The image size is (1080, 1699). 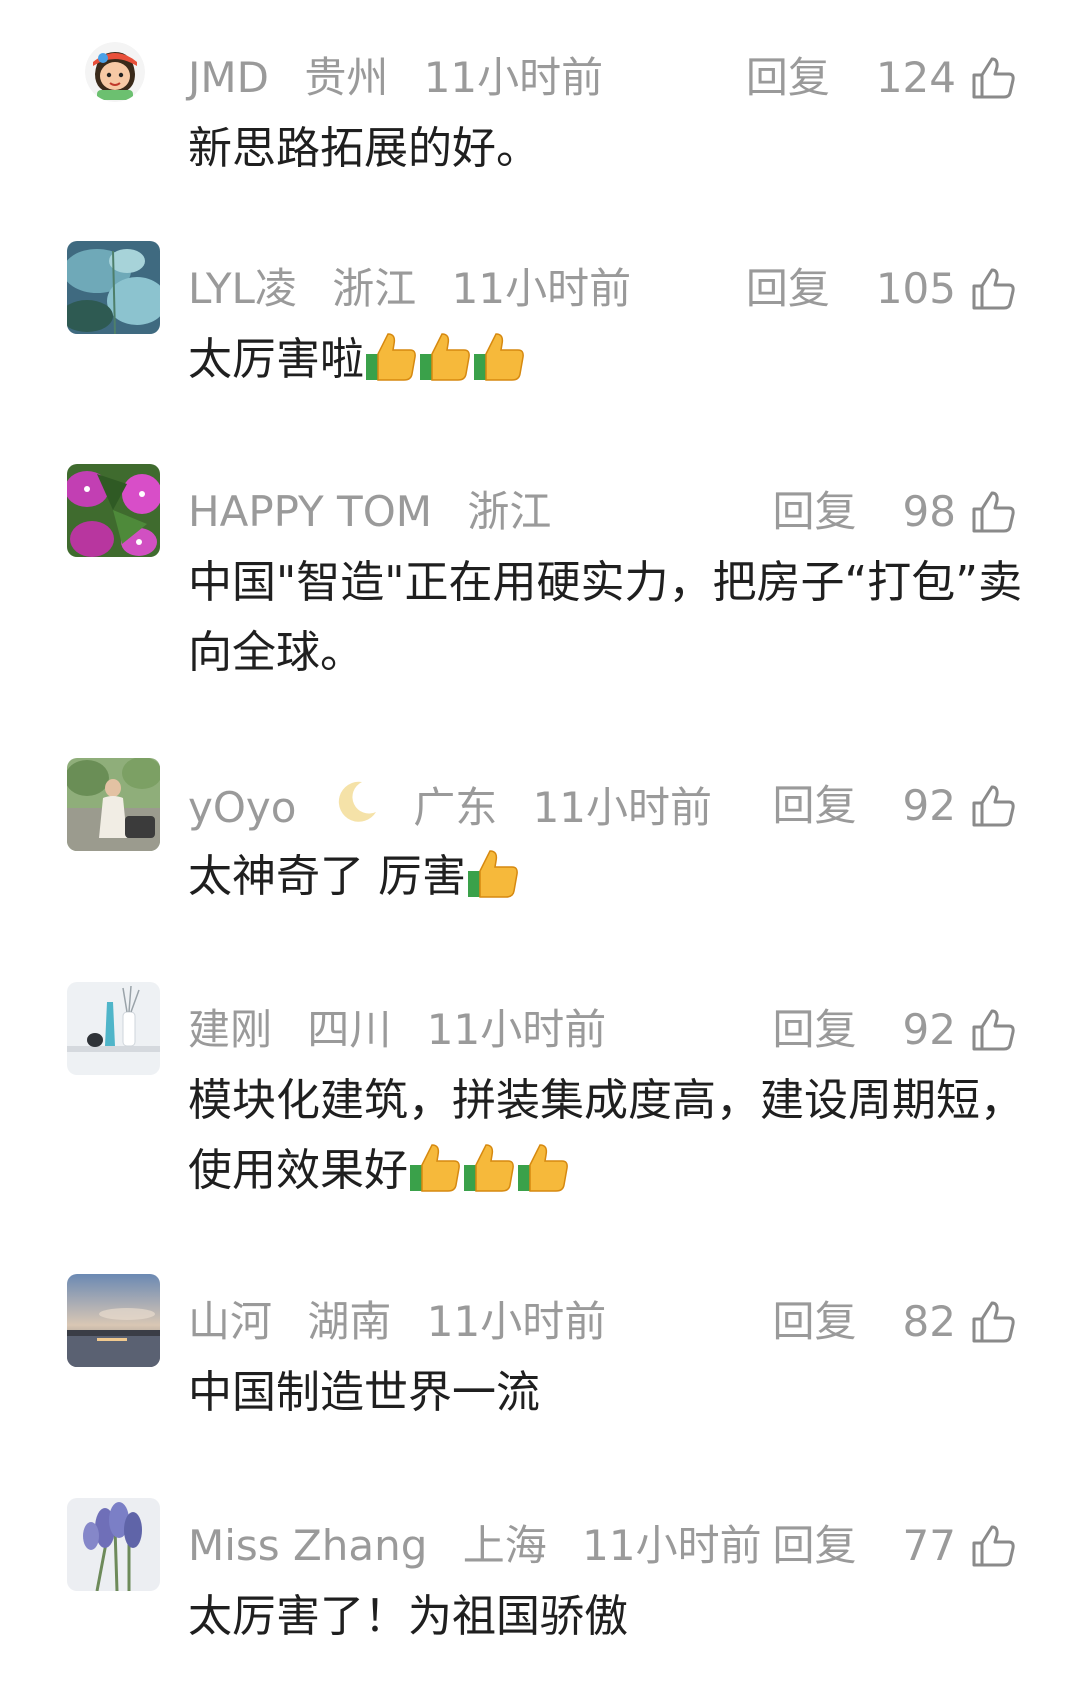 I want to click on comment-text: 中国"智造"正在用硬实力，把房子“打包”卖向全球。, so click(x=608, y=618).